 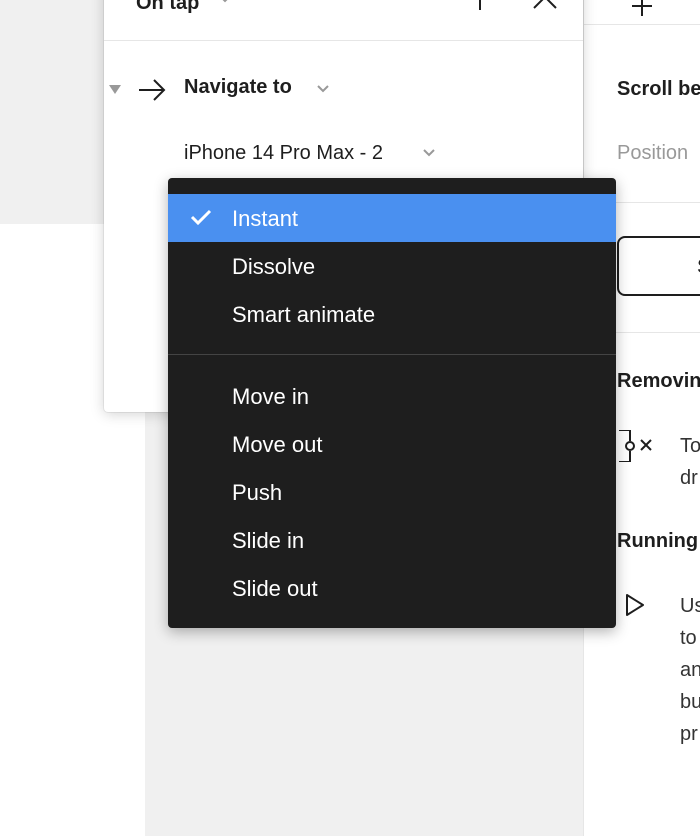 What do you see at coordinates (690, 670) in the screenshot?
I see `running-text-line: an` at bounding box center [690, 670].